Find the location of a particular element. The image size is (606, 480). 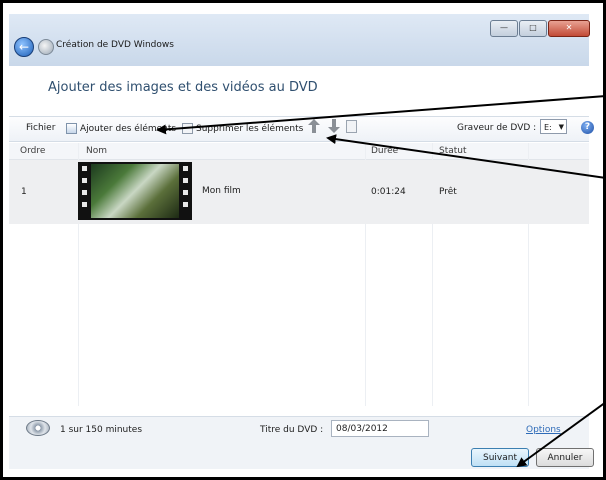

video-thumbnail is located at coordinates (135, 191).